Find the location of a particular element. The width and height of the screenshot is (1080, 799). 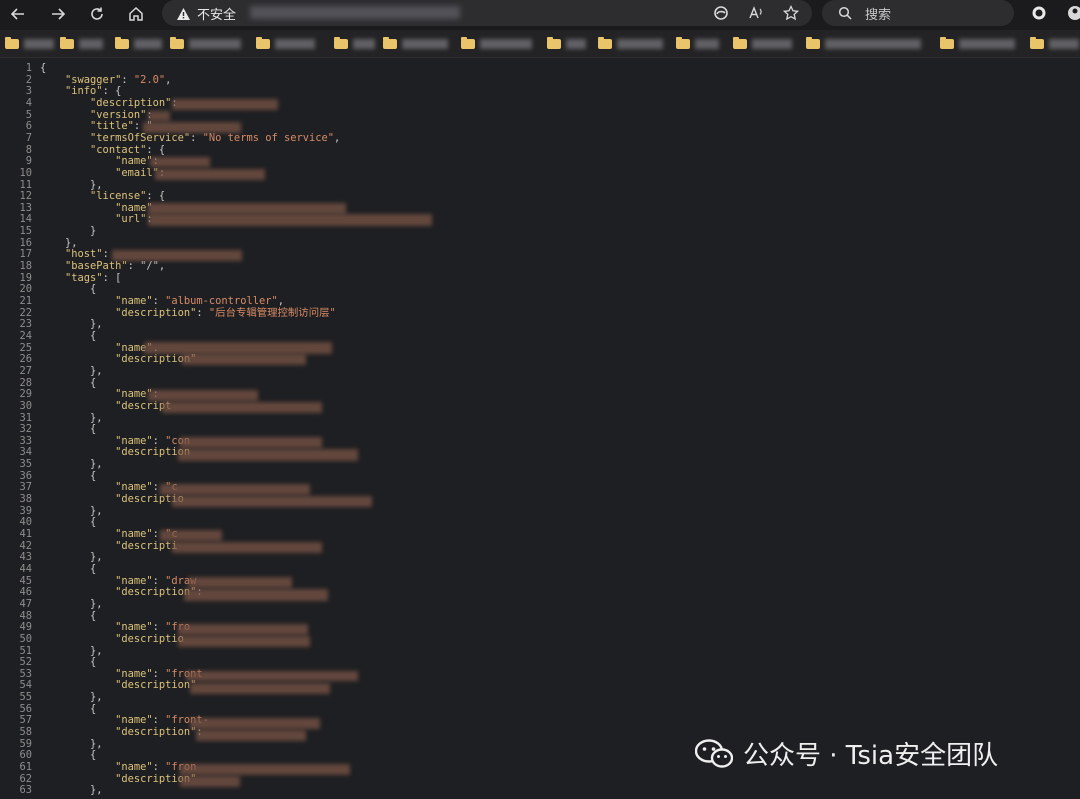

json-string: "后台专辑管理控制访问层" is located at coordinates (272, 312).